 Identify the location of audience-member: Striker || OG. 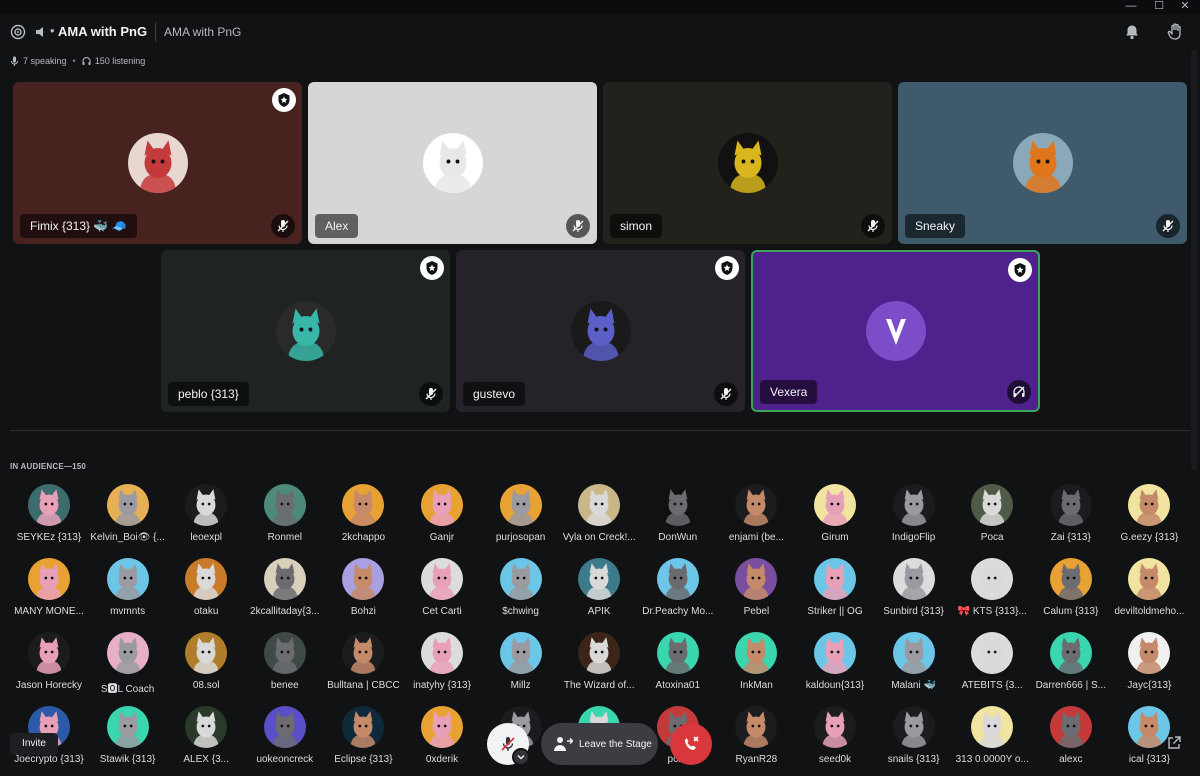
(835, 593).